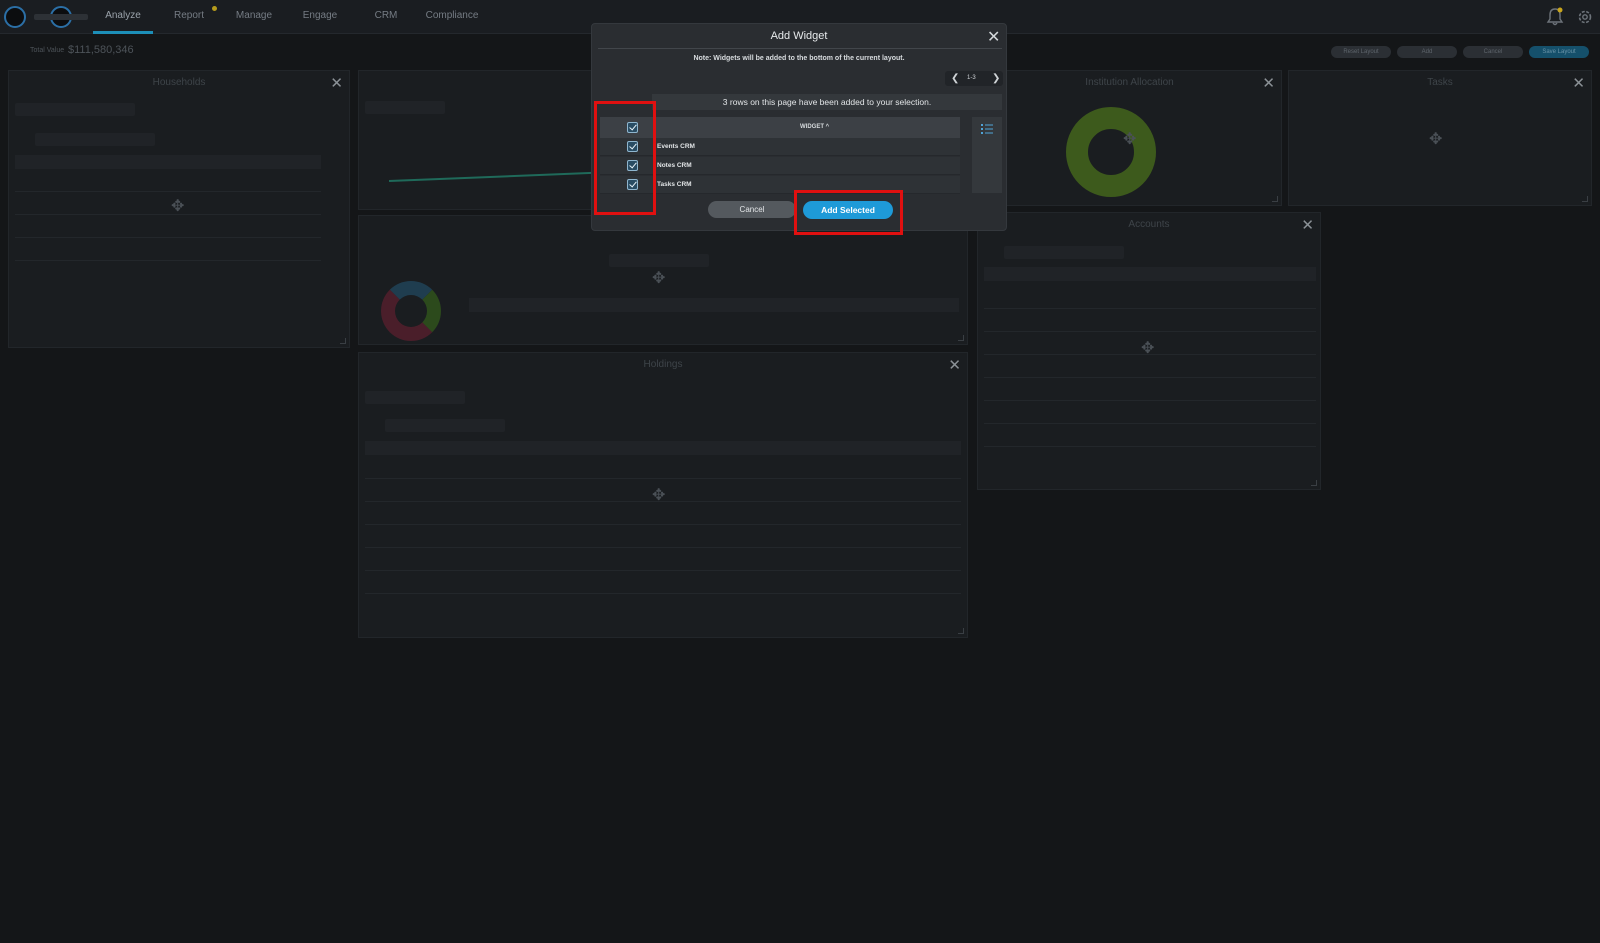  I want to click on tasks-panel: Tasks ✕ ✥, so click(1440, 138).